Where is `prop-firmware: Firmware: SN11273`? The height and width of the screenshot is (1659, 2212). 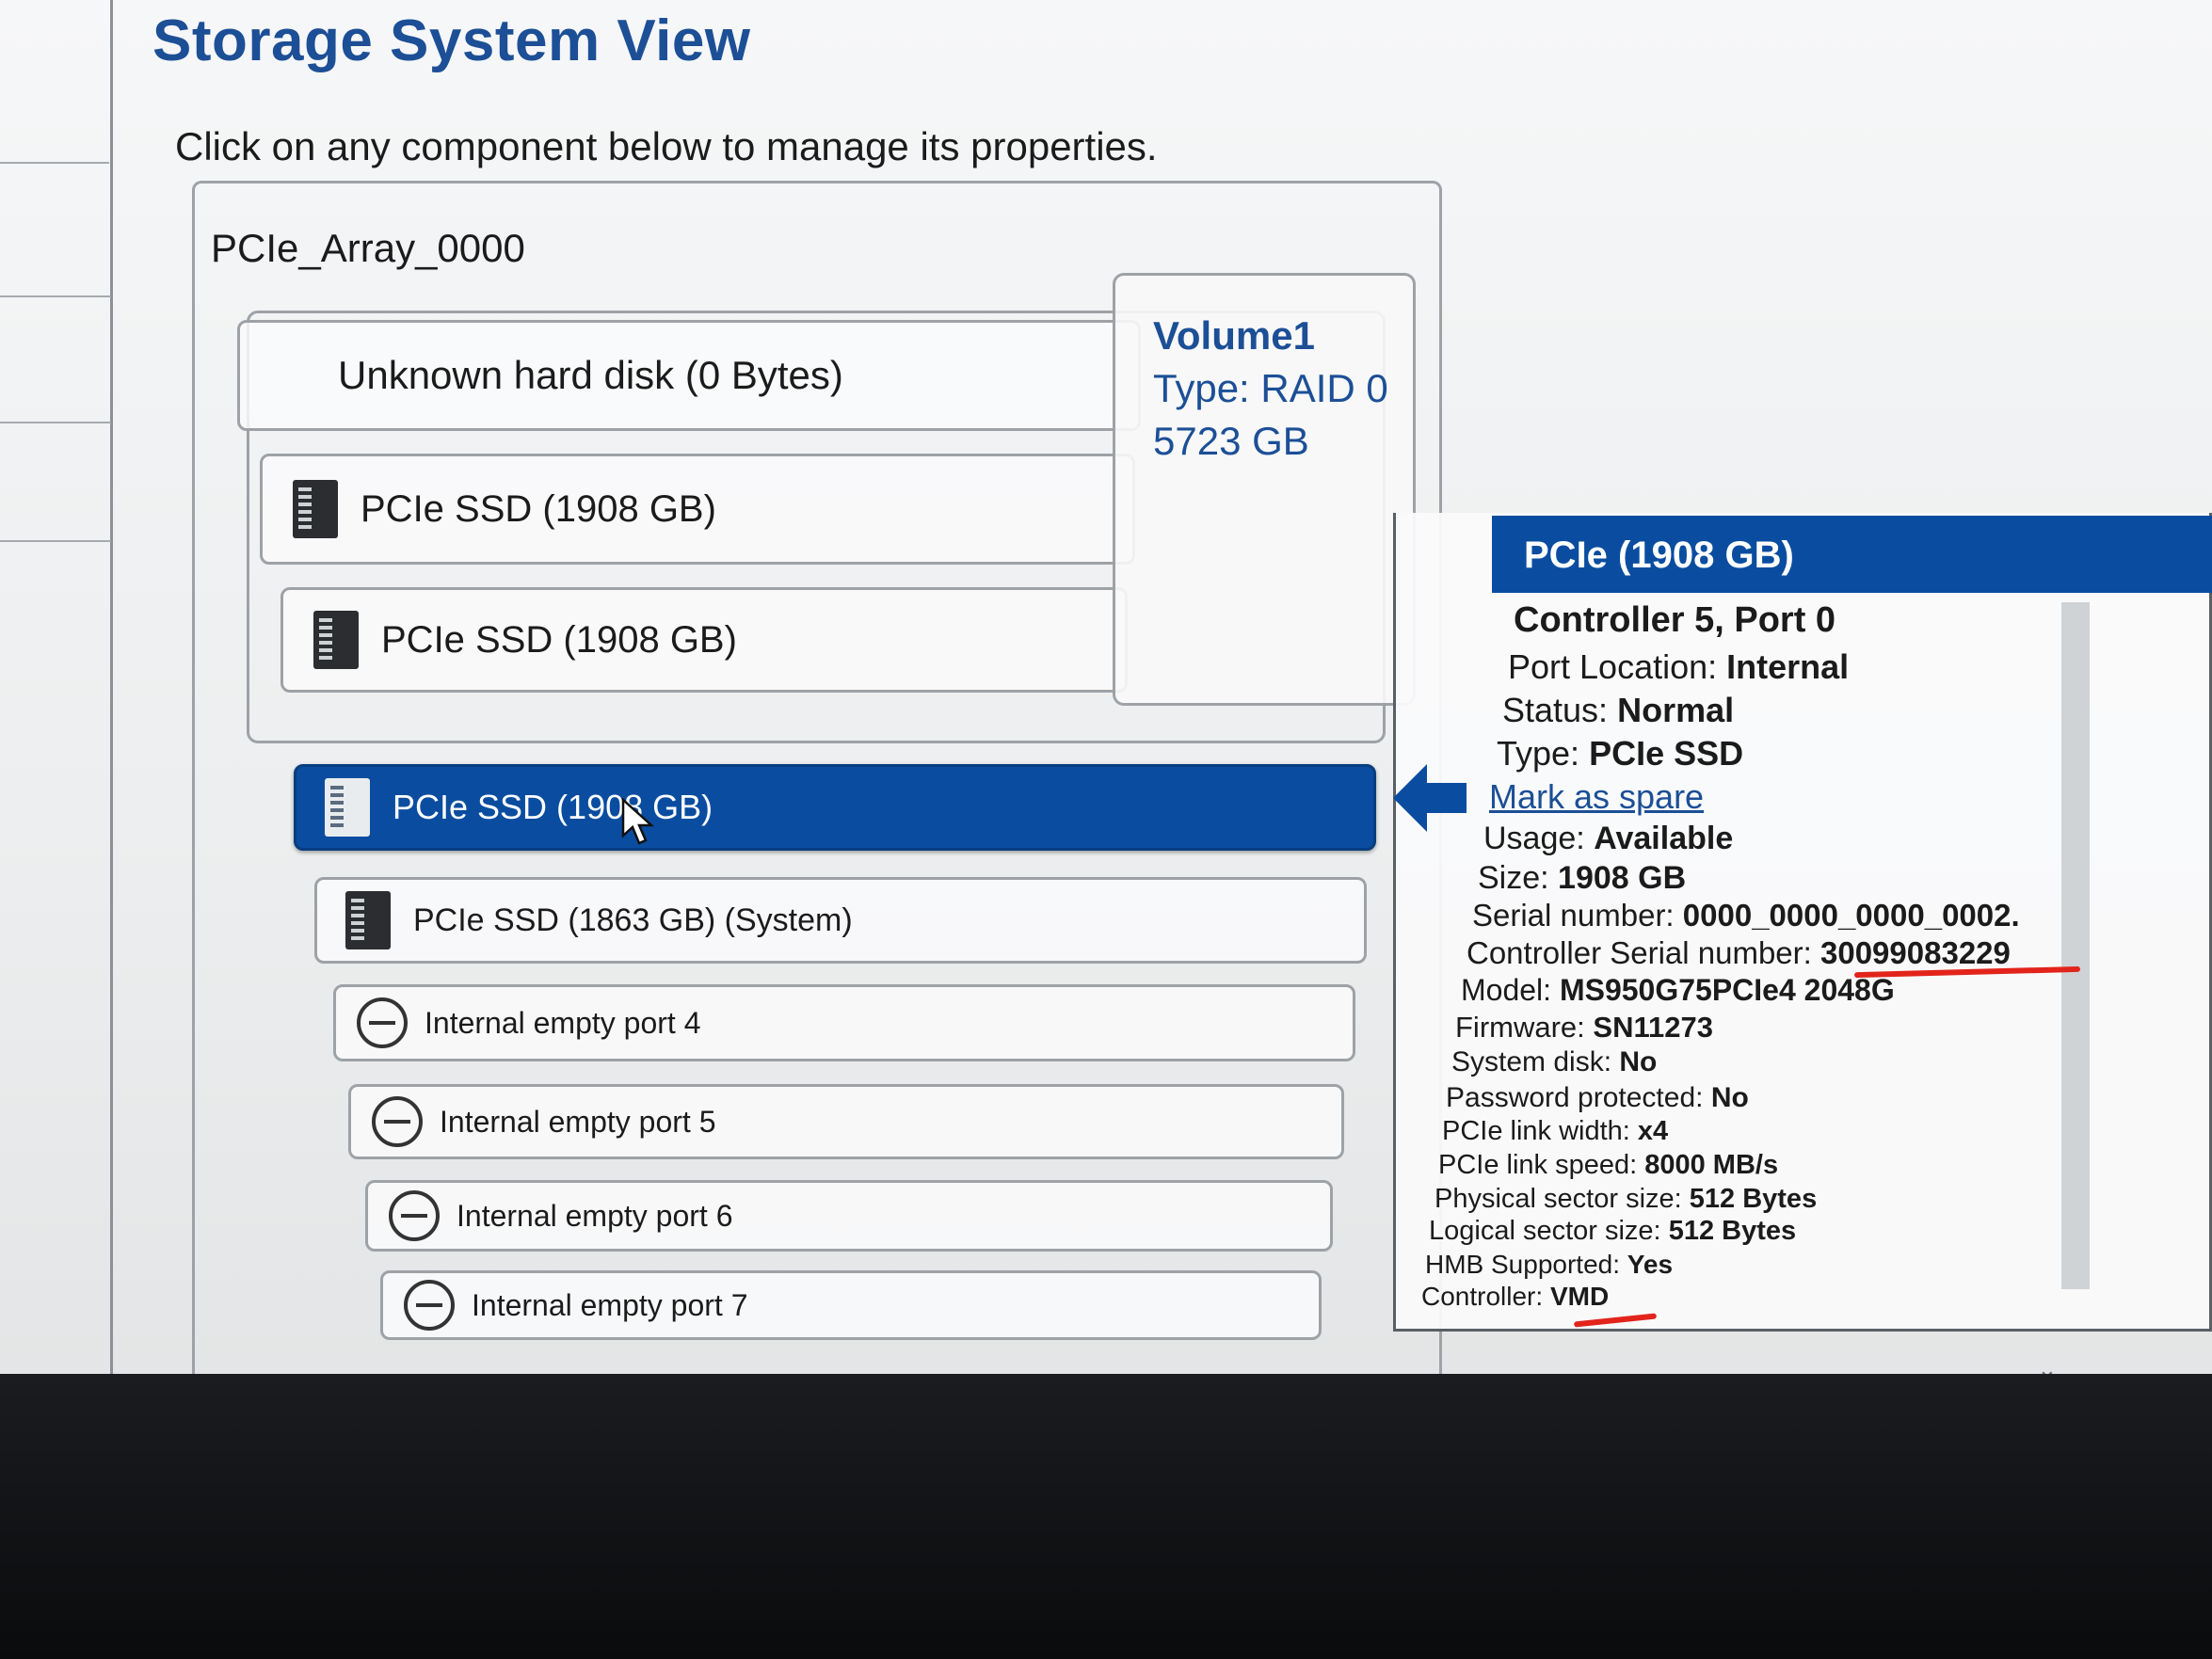
prop-firmware: Firmware: SN11273 is located at coordinates (1584, 1027).